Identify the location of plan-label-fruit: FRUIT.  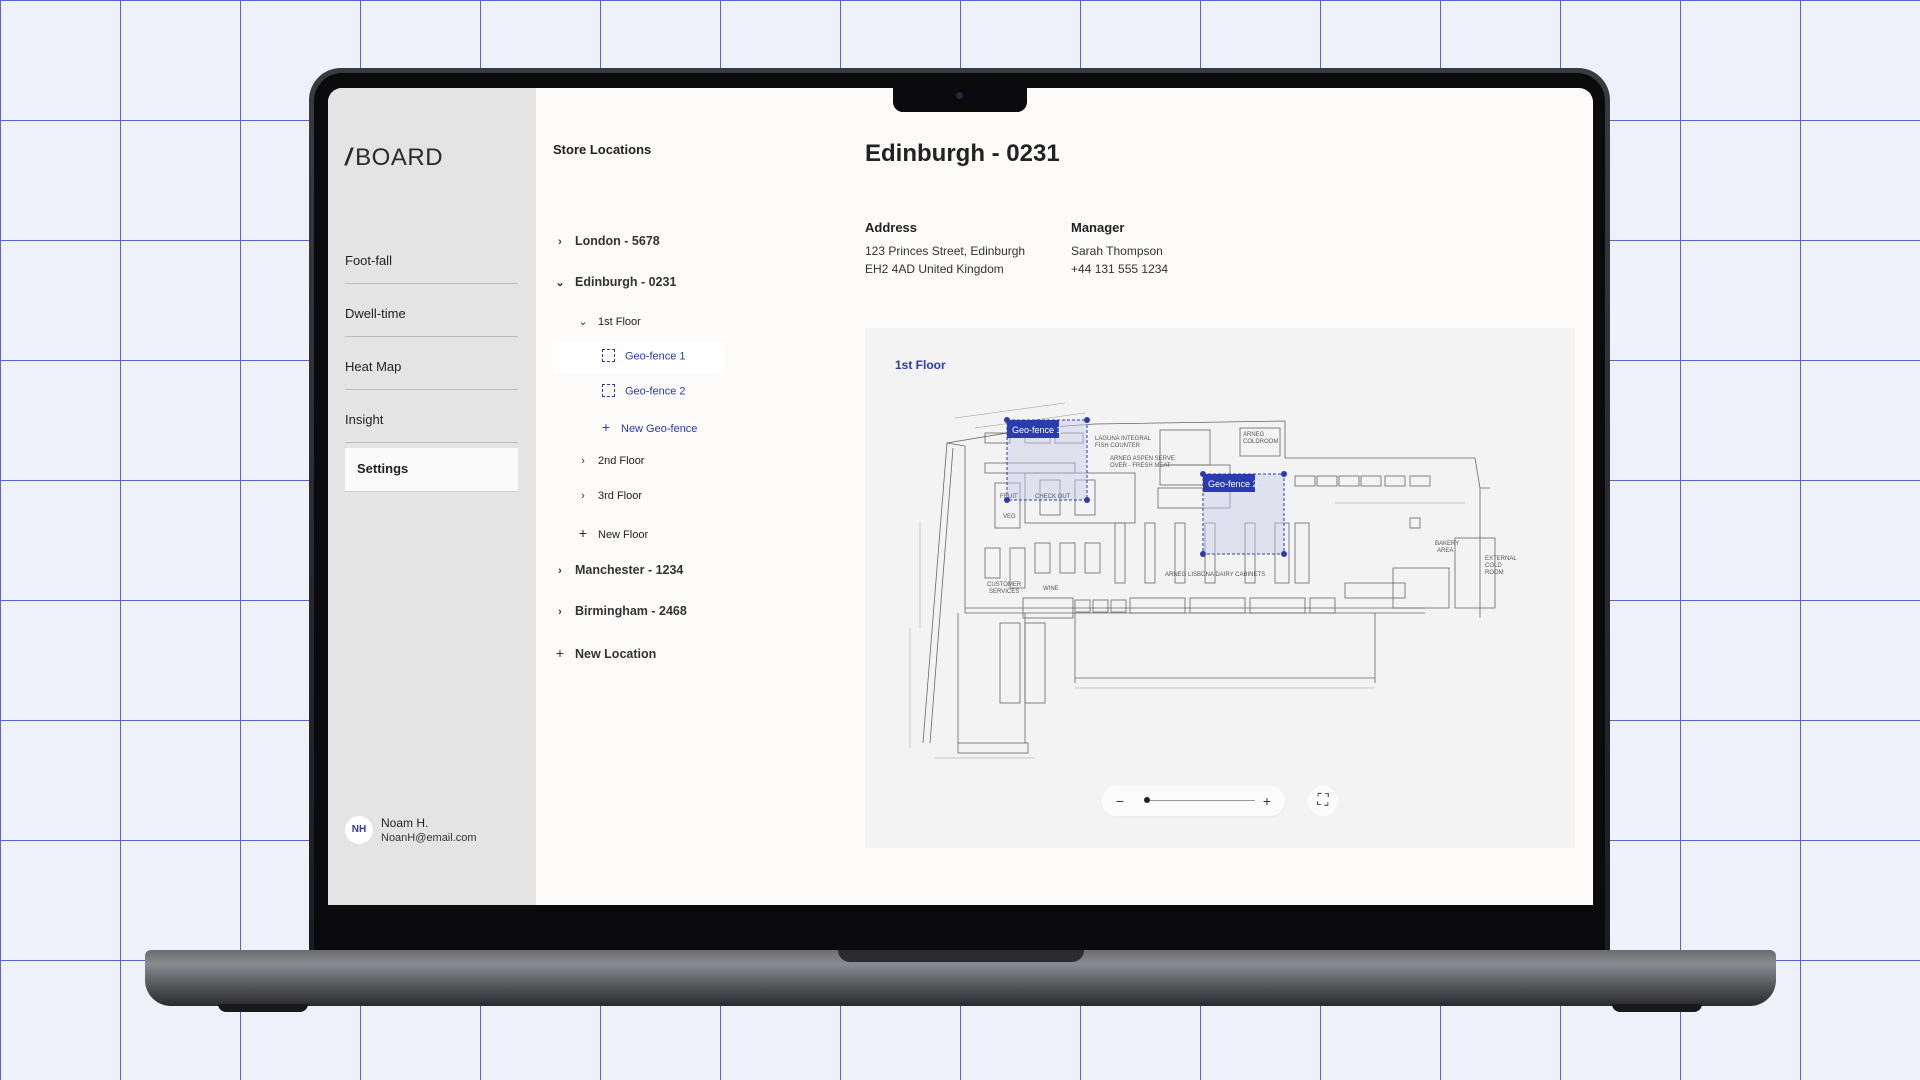
(1009, 497).